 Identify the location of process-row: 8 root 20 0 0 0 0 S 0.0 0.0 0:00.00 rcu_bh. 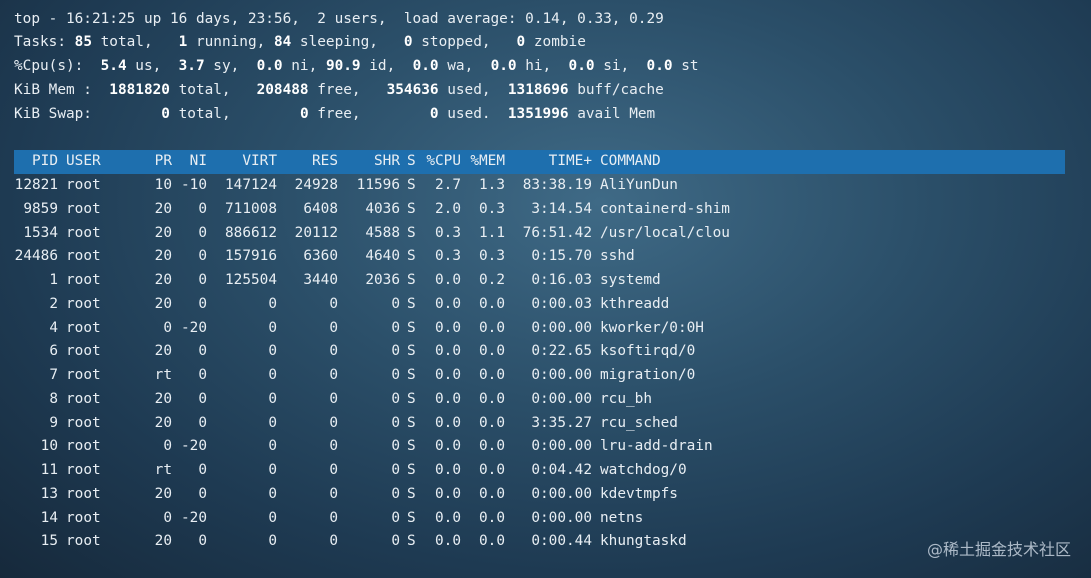
(539, 400).